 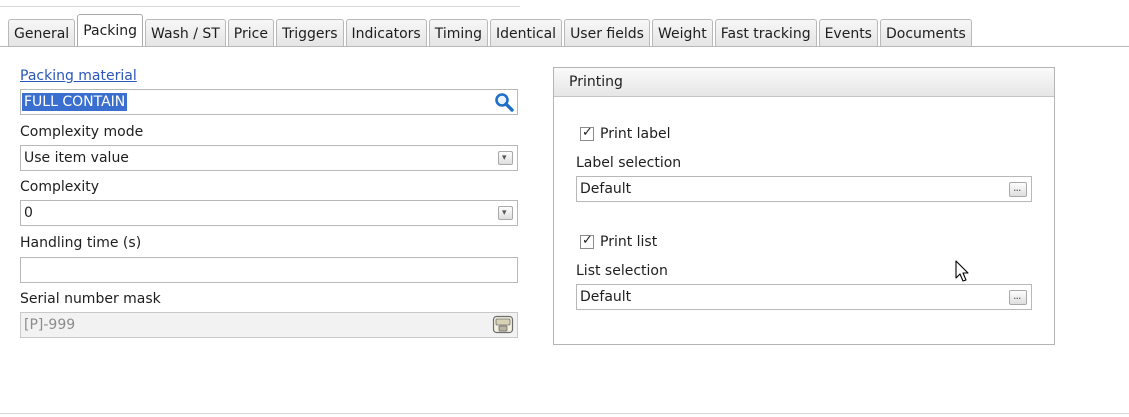 I want to click on print-list-checkbox: ✓, so click(x=587, y=241).